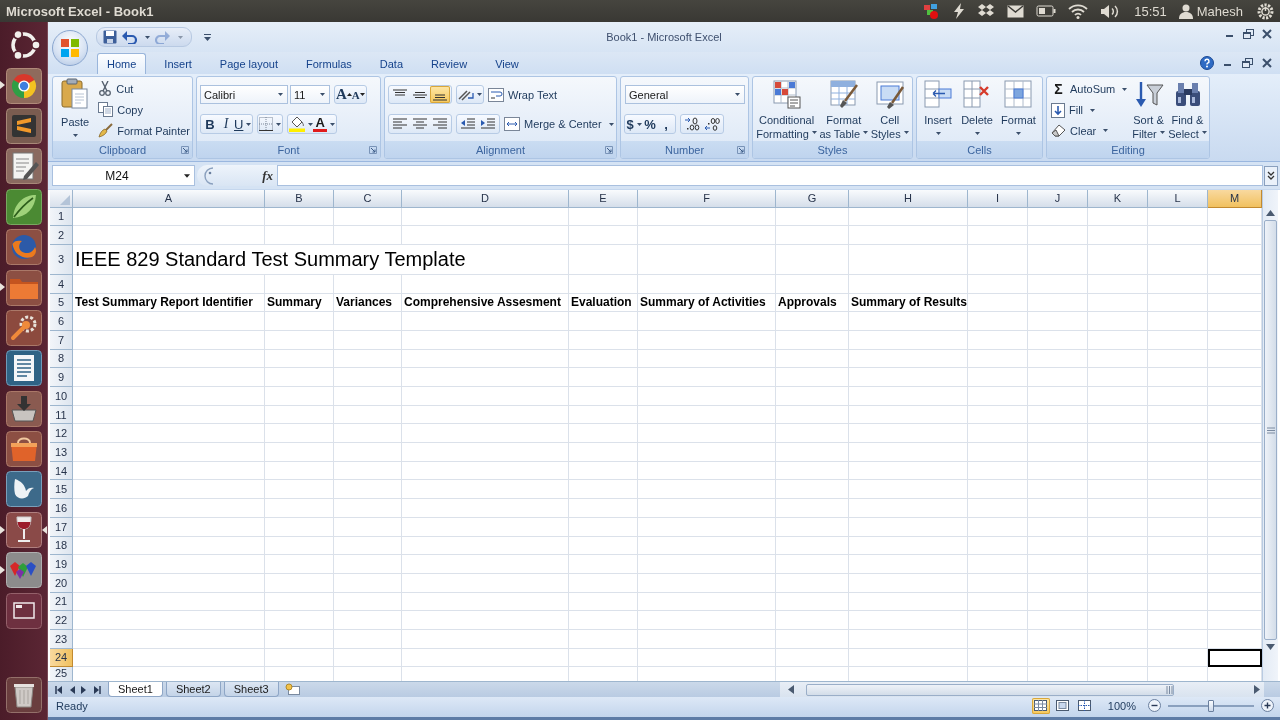  What do you see at coordinates (61, 564) in the screenshot?
I see `row-header: 19` at bounding box center [61, 564].